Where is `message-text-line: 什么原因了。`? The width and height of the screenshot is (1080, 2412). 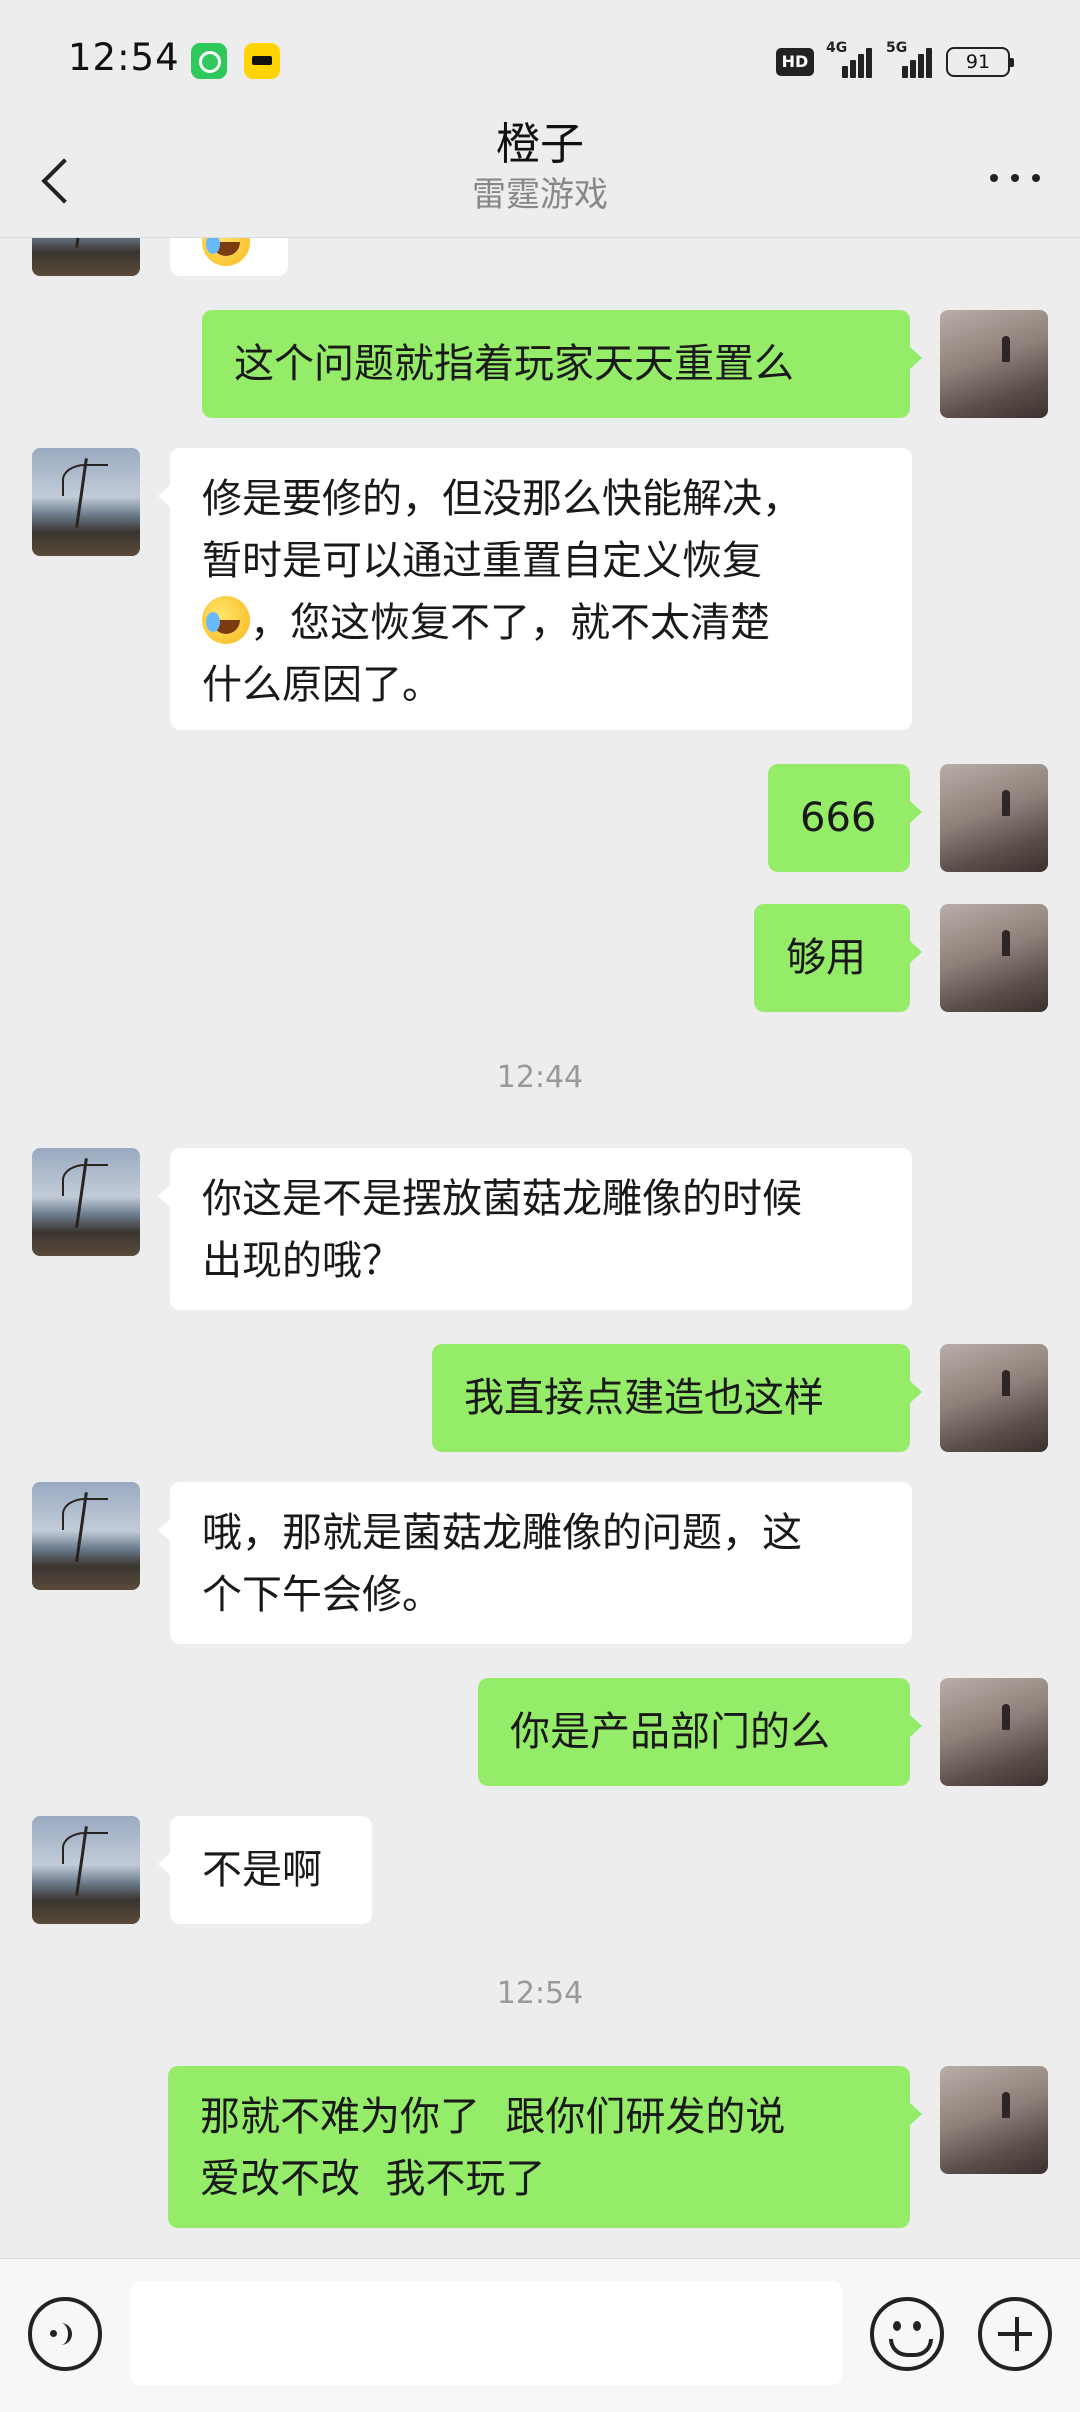 message-text-line: 什么原因了。 is located at coordinates (322, 685).